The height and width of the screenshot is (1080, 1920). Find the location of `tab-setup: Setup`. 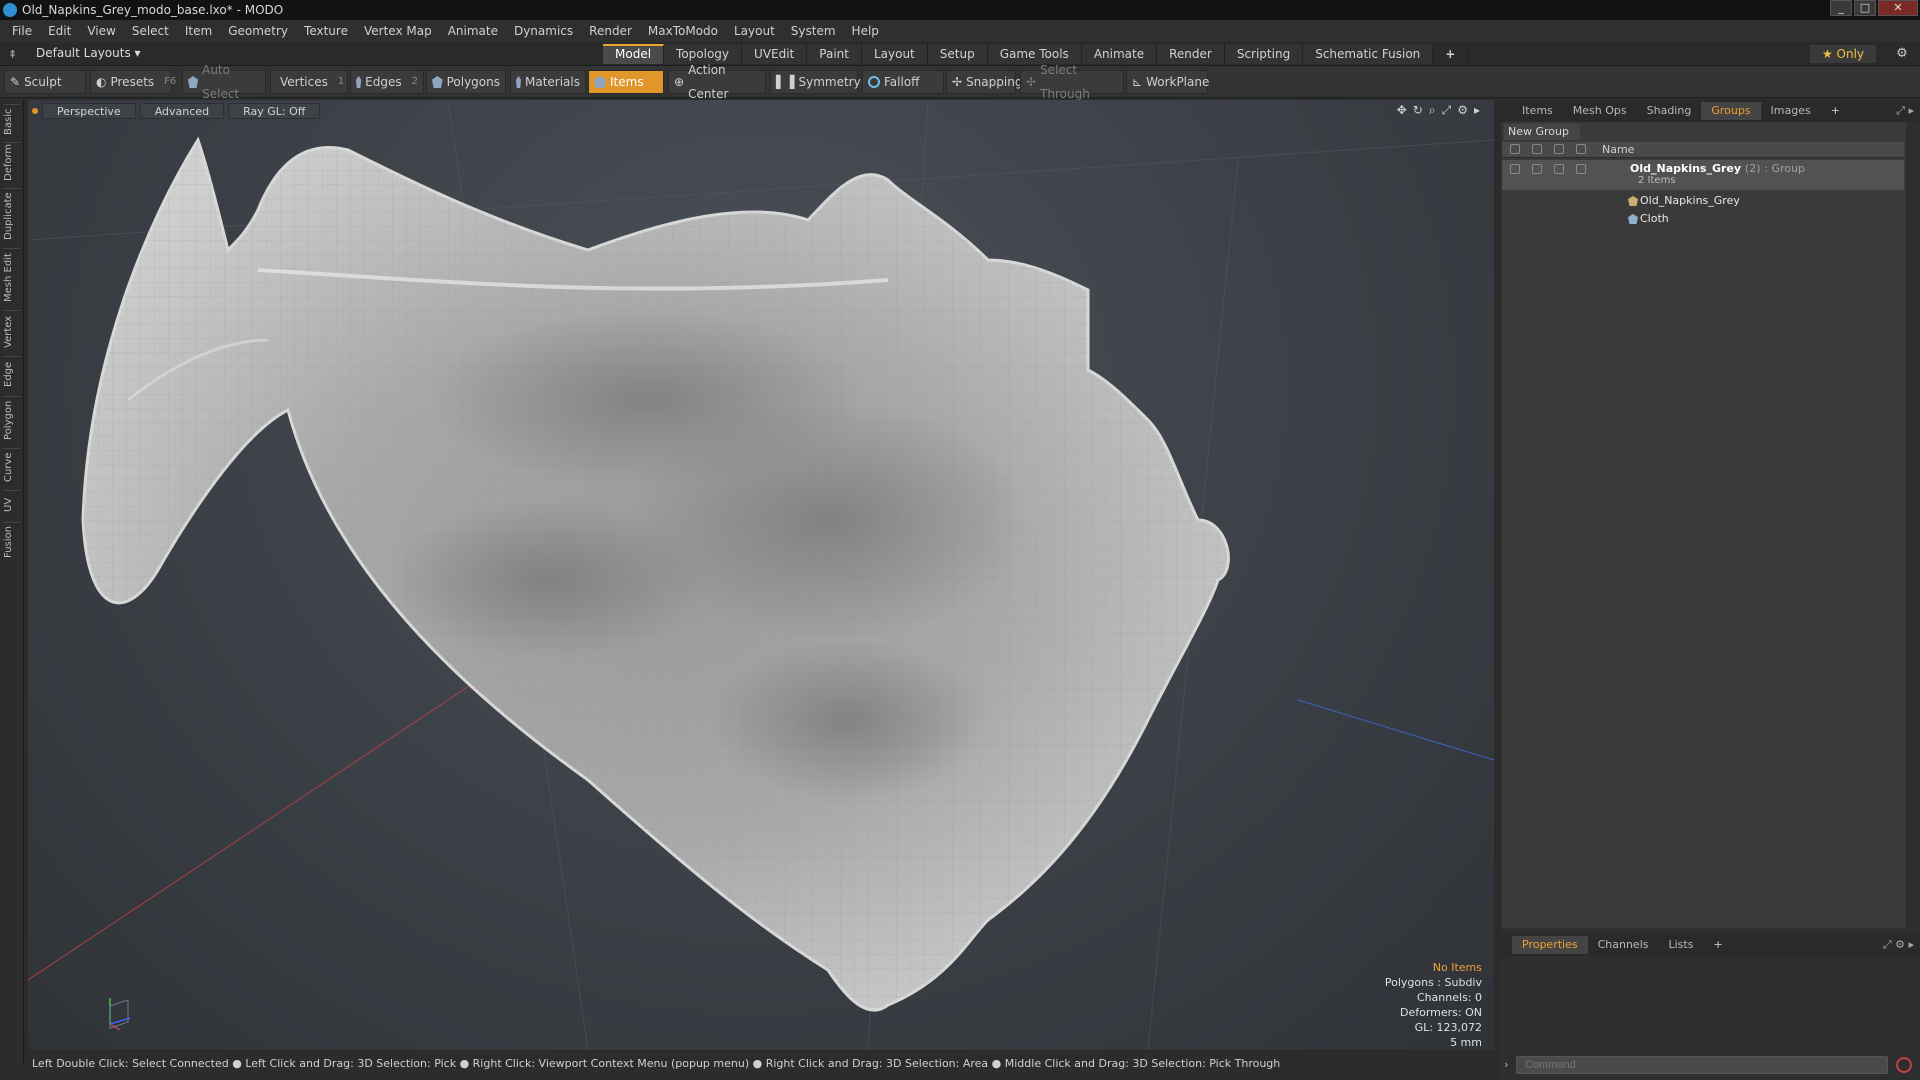

tab-setup: Setup is located at coordinates (957, 54).